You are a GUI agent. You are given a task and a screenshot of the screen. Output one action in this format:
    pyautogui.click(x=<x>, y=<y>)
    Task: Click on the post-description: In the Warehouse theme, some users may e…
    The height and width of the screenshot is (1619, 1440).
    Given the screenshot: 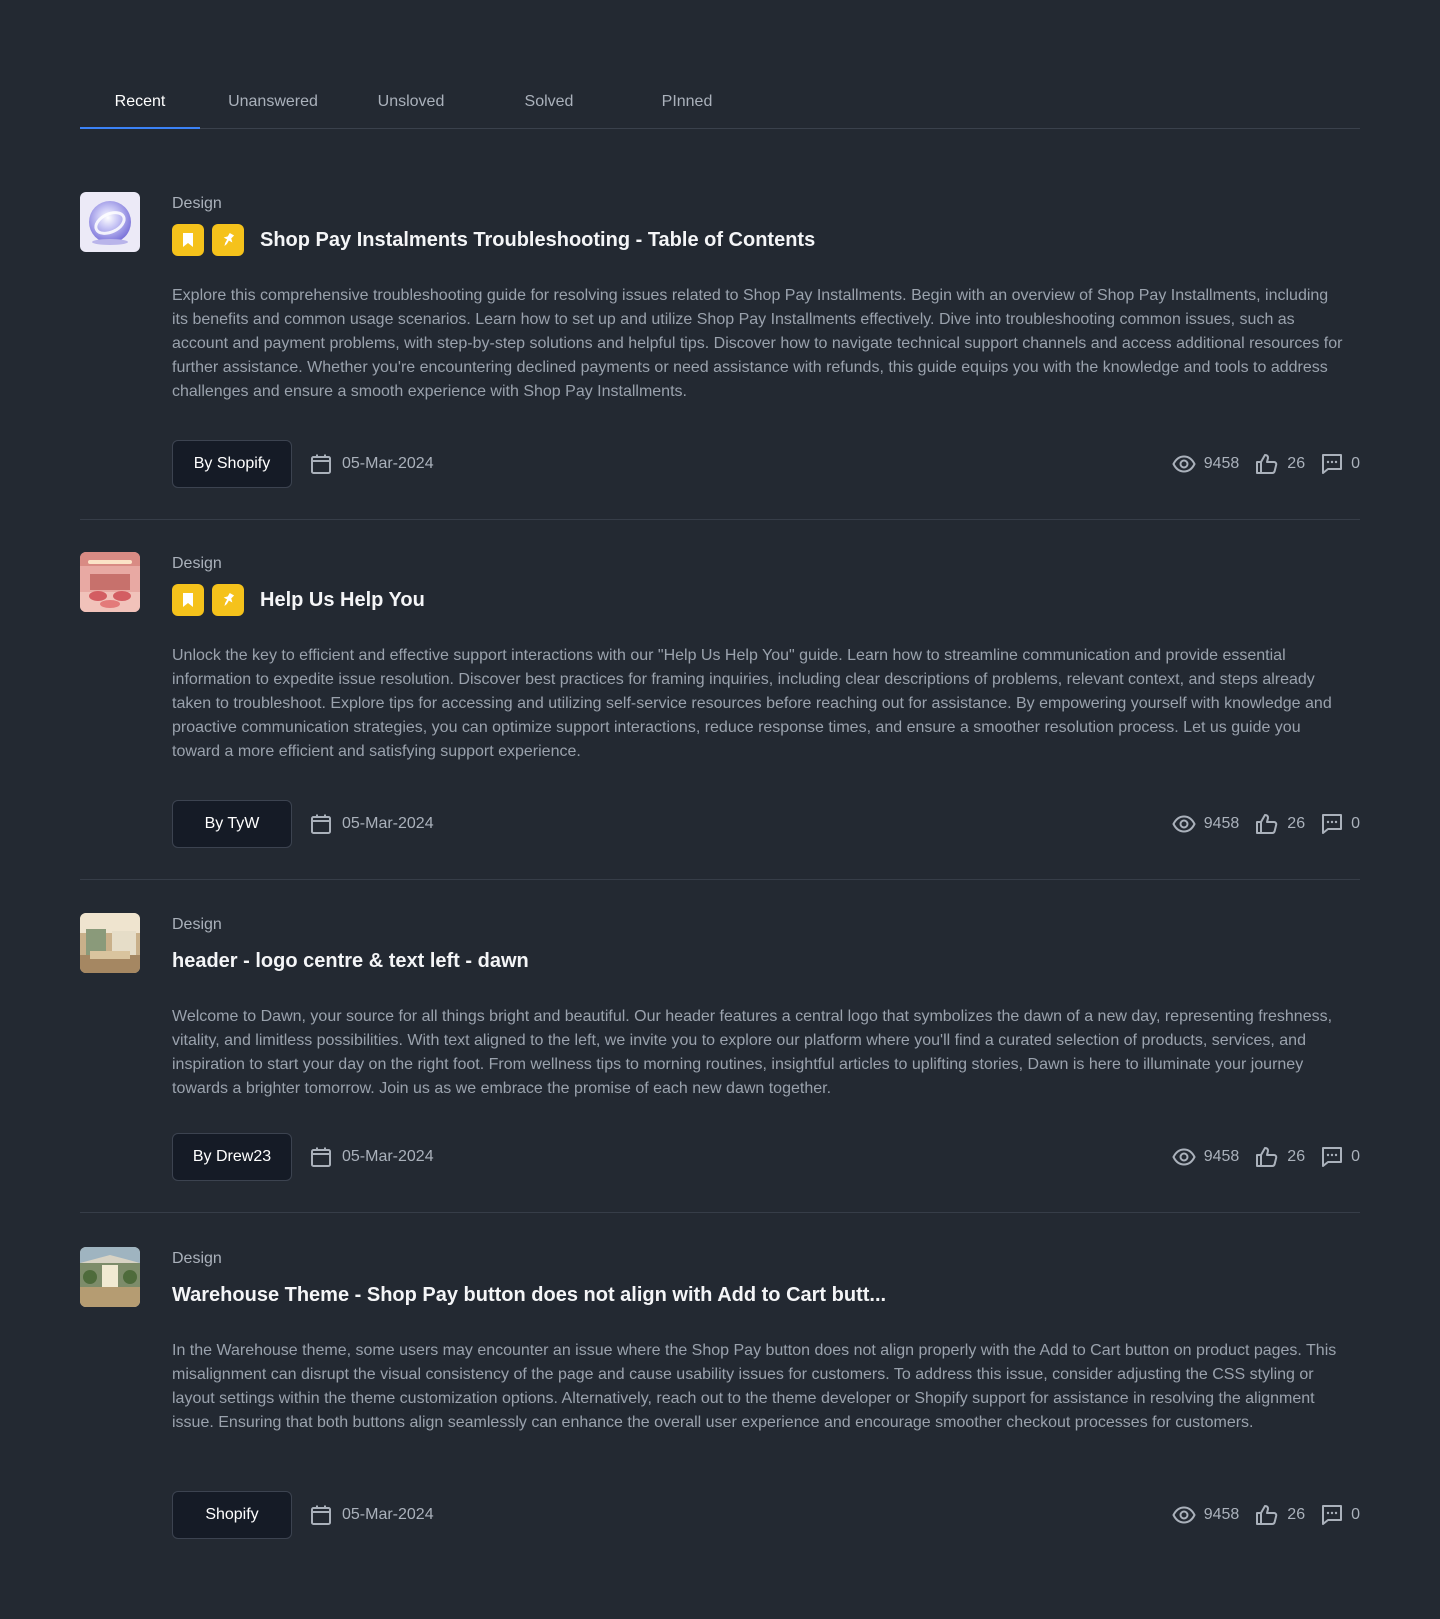 What is the action you would take?
    pyautogui.click(x=754, y=1386)
    